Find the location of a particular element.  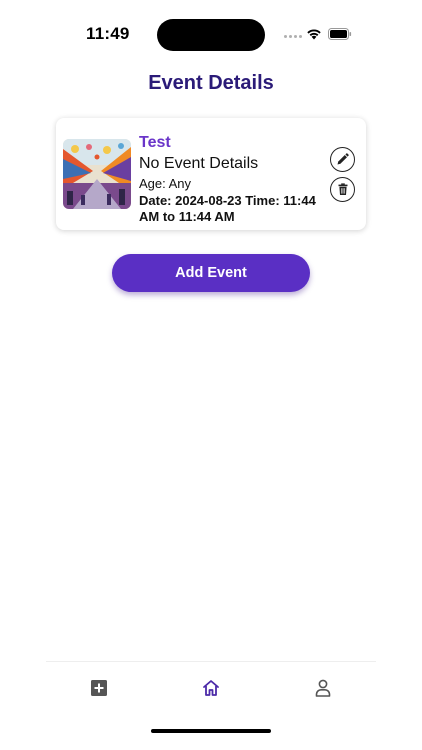

tab-add-event is located at coordinates (99, 688).